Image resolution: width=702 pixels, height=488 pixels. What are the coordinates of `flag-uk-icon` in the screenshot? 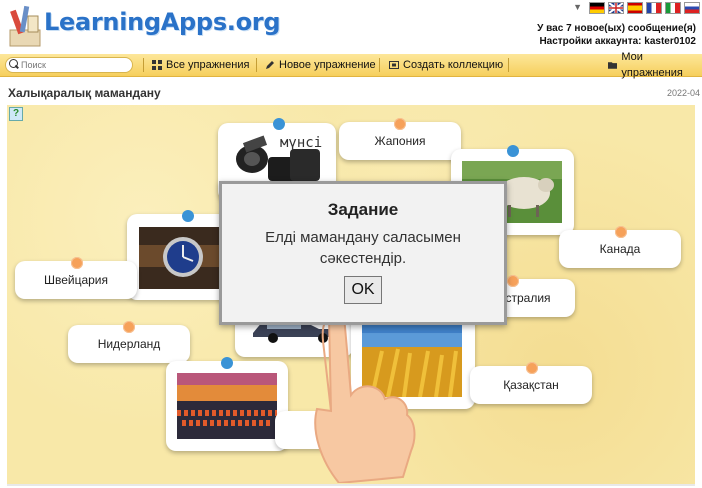 It's located at (616, 8).